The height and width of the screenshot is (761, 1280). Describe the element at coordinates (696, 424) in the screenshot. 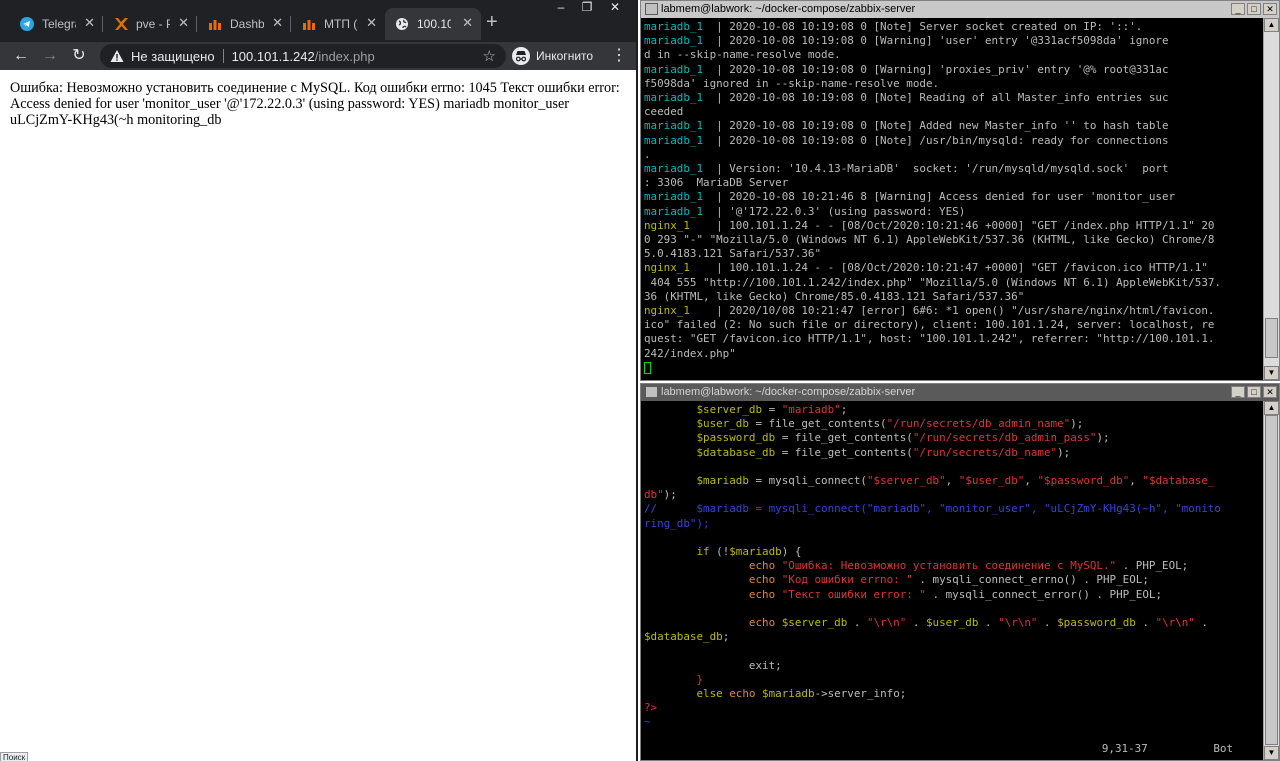

I see `terminal-text: $user_db` at that location.